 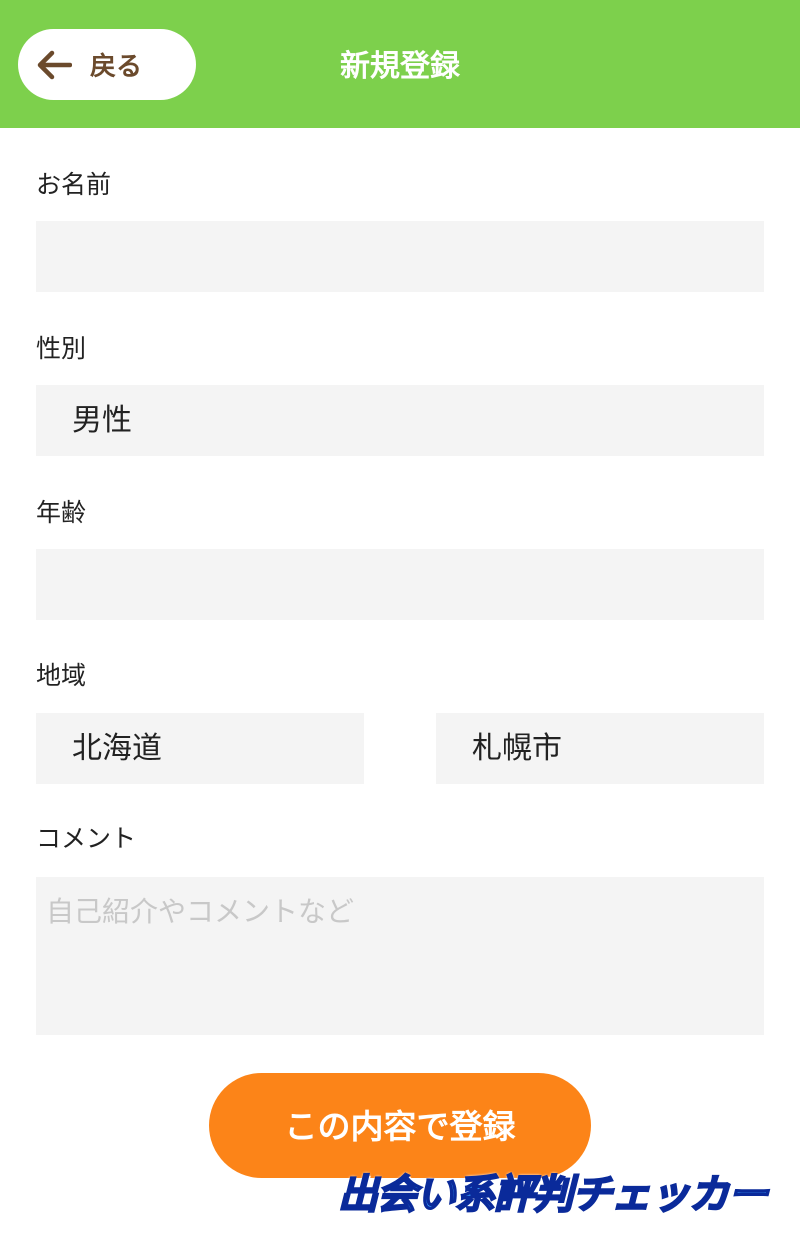 I want to click on page-title: 新規登録, so click(x=400, y=66).